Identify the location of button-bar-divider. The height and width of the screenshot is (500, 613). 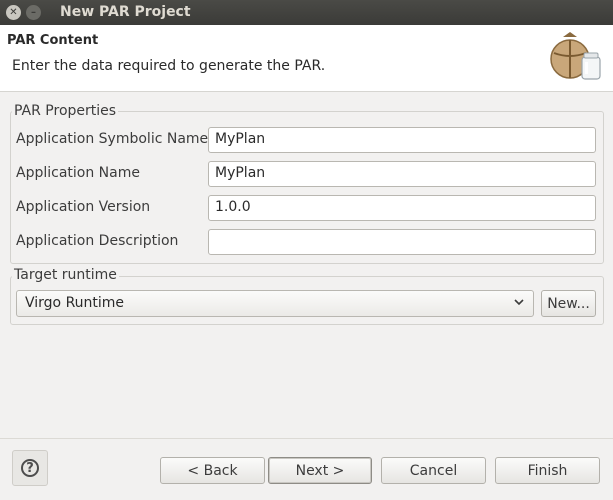
(306, 438).